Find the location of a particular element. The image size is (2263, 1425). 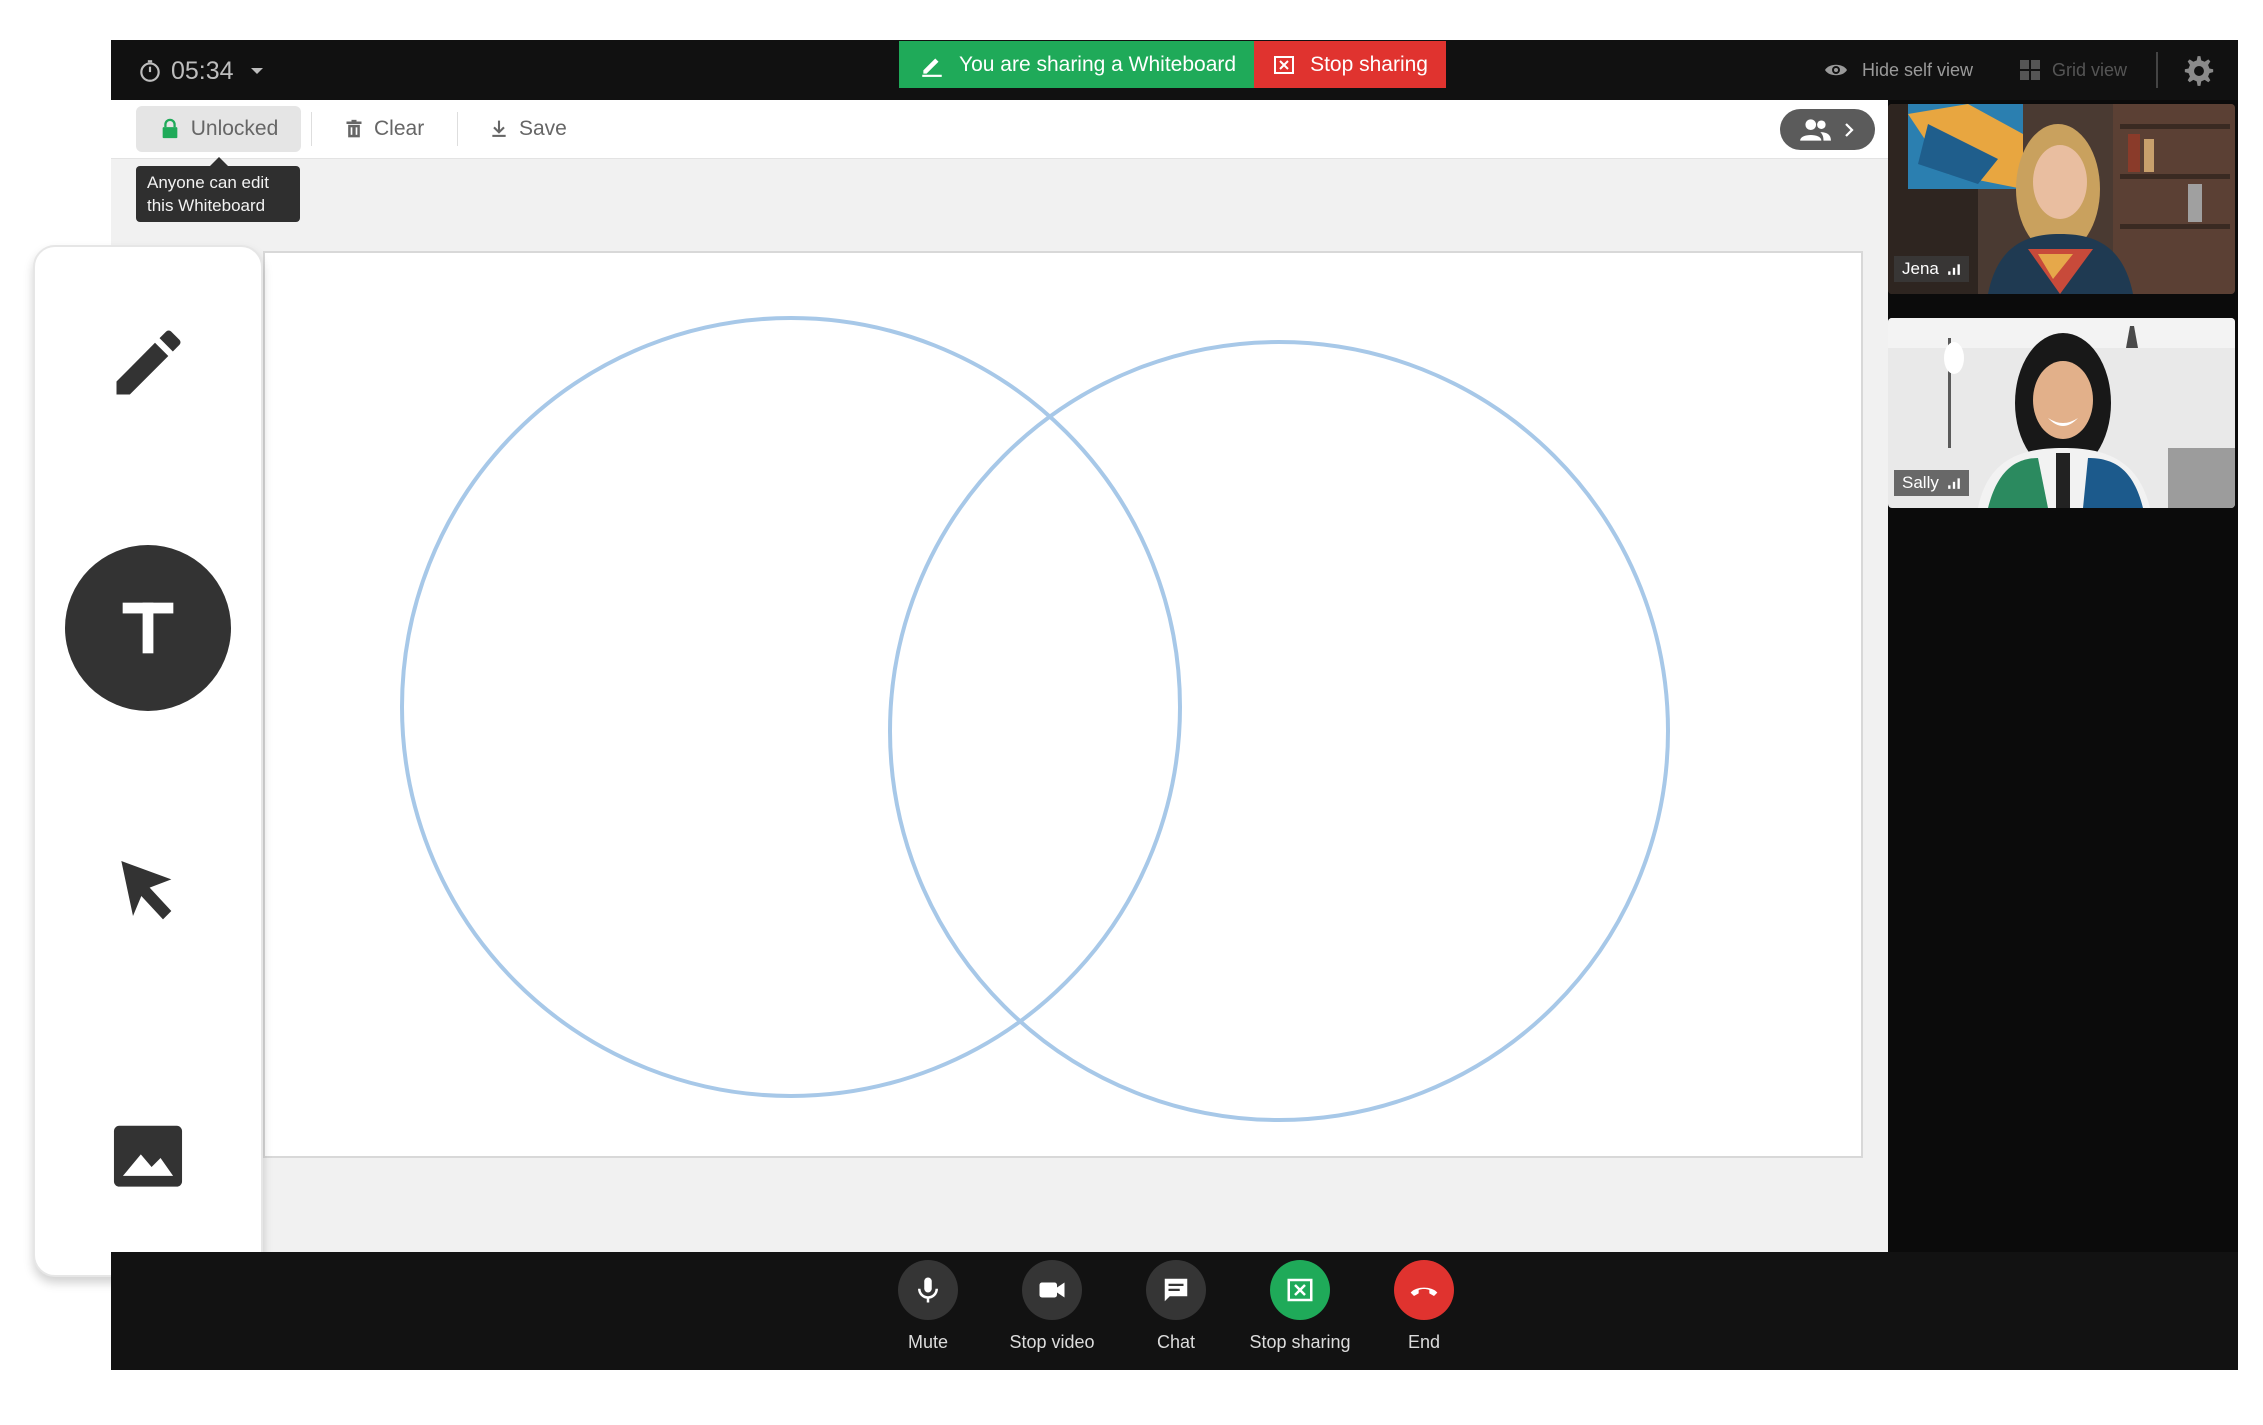

tooltip-line2: this Whiteboard is located at coordinates (206, 205).